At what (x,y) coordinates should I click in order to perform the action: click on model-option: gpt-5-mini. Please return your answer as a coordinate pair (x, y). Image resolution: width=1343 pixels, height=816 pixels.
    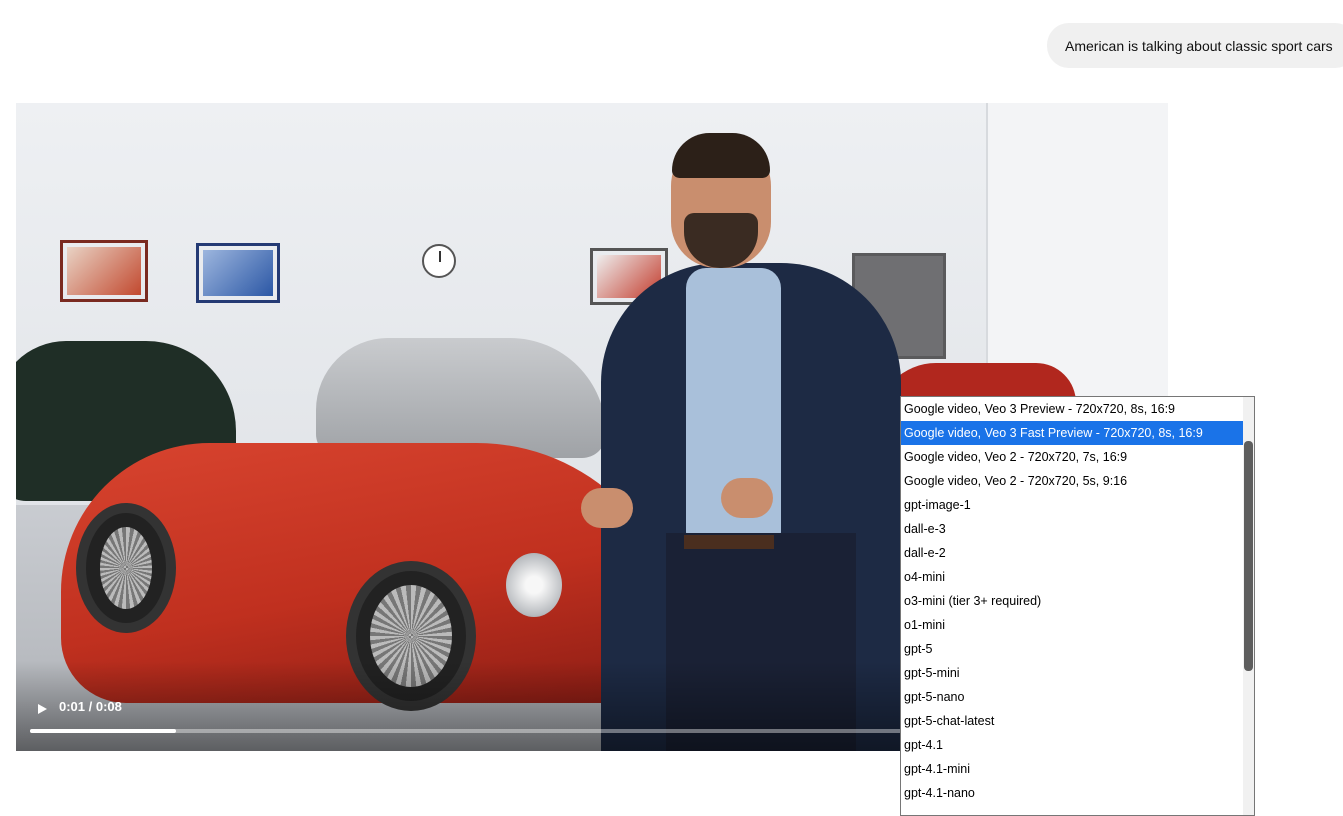
    Looking at the image, I should click on (1072, 673).